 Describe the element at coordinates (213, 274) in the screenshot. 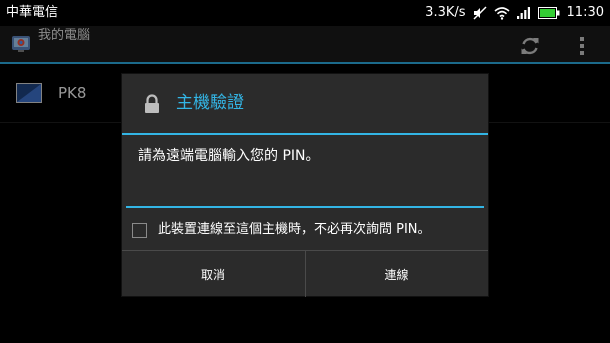

I see `cancel-button: 取消` at that location.